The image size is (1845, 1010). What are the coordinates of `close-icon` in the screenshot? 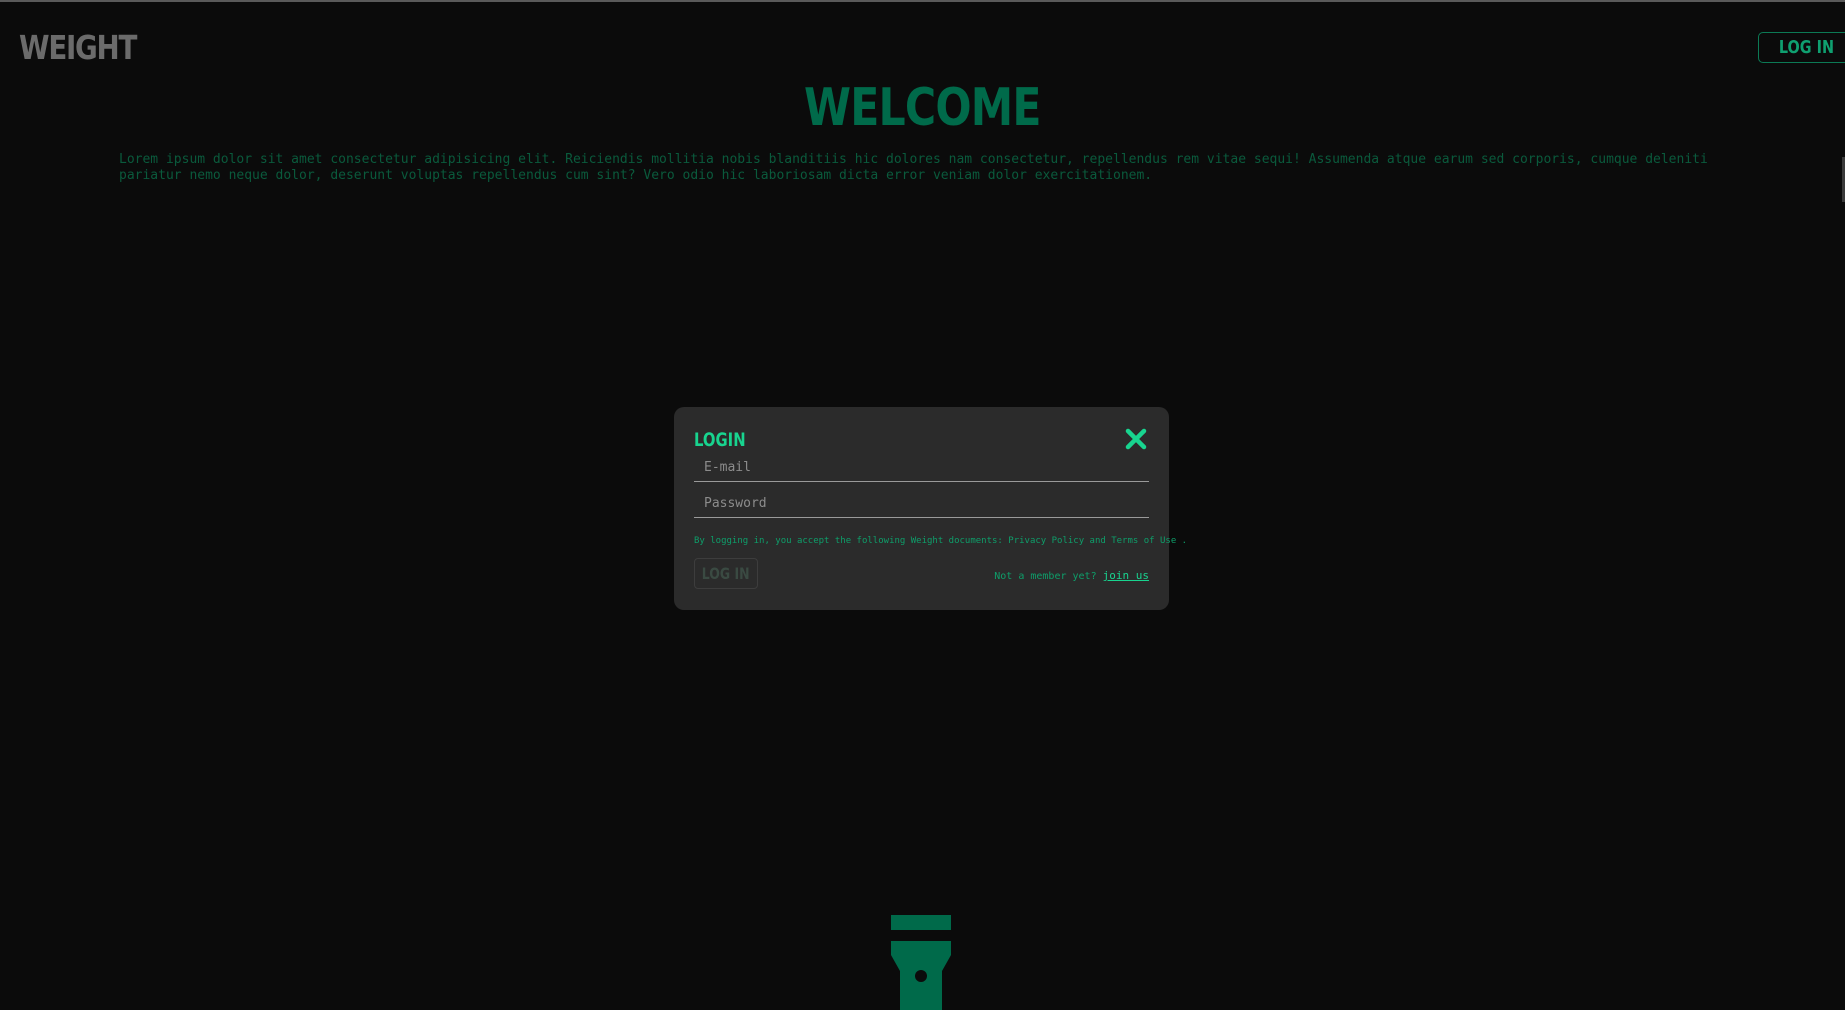 It's located at (1136, 439).